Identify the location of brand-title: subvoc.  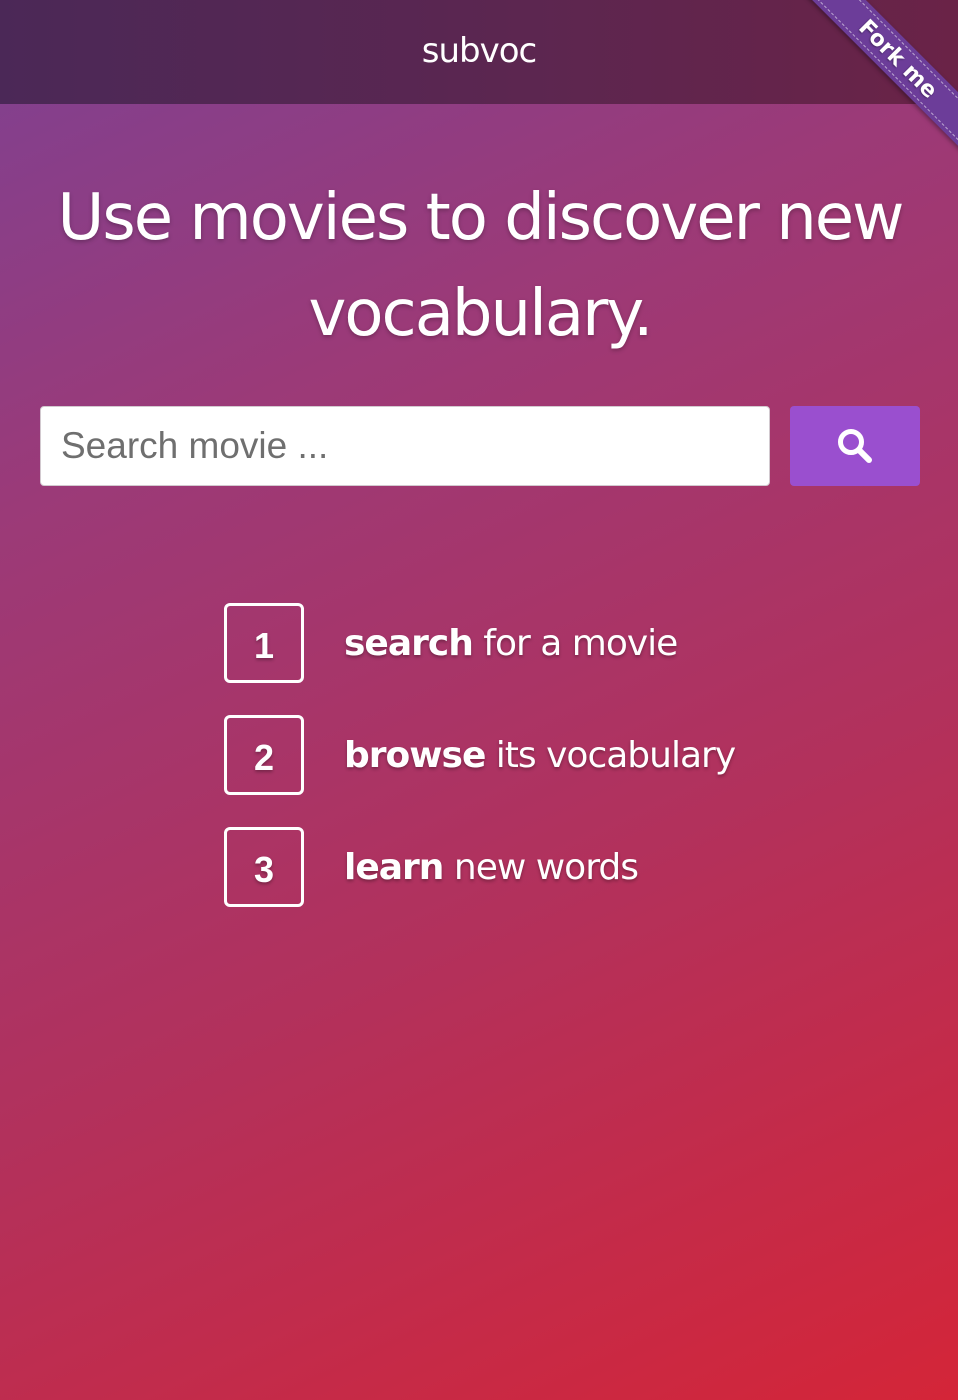
(479, 51).